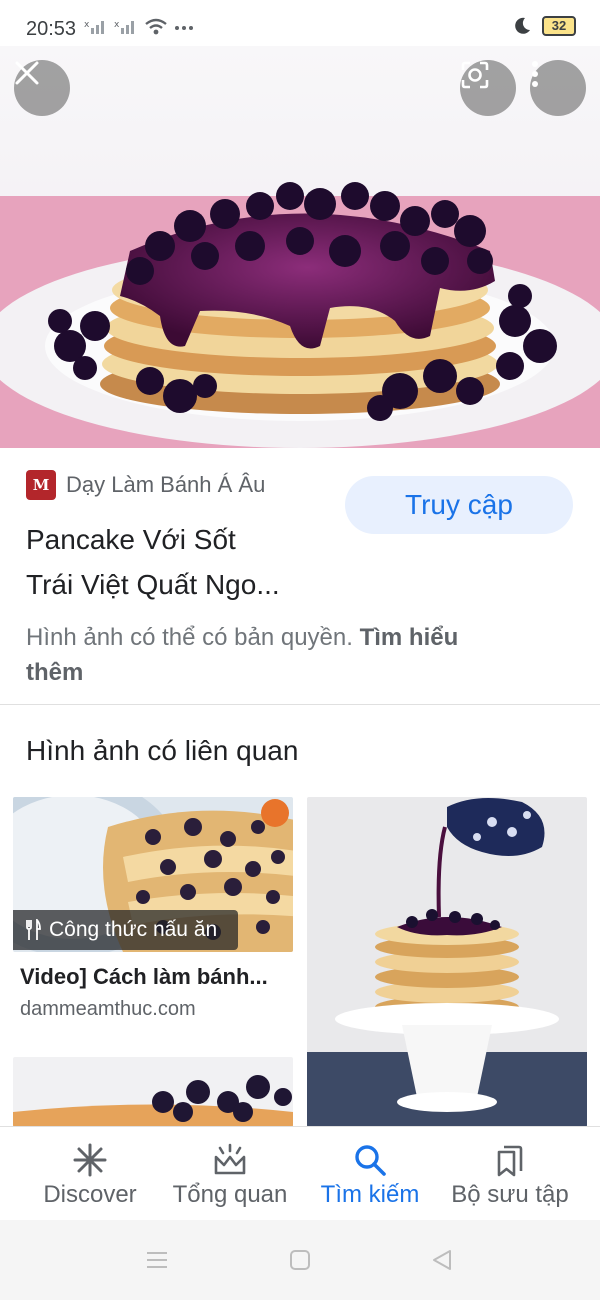 This screenshot has width=600, height=1300. Describe the element at coordinates (459, 505) in the screenshot. I see `visit-button: Truy cập` at that location.